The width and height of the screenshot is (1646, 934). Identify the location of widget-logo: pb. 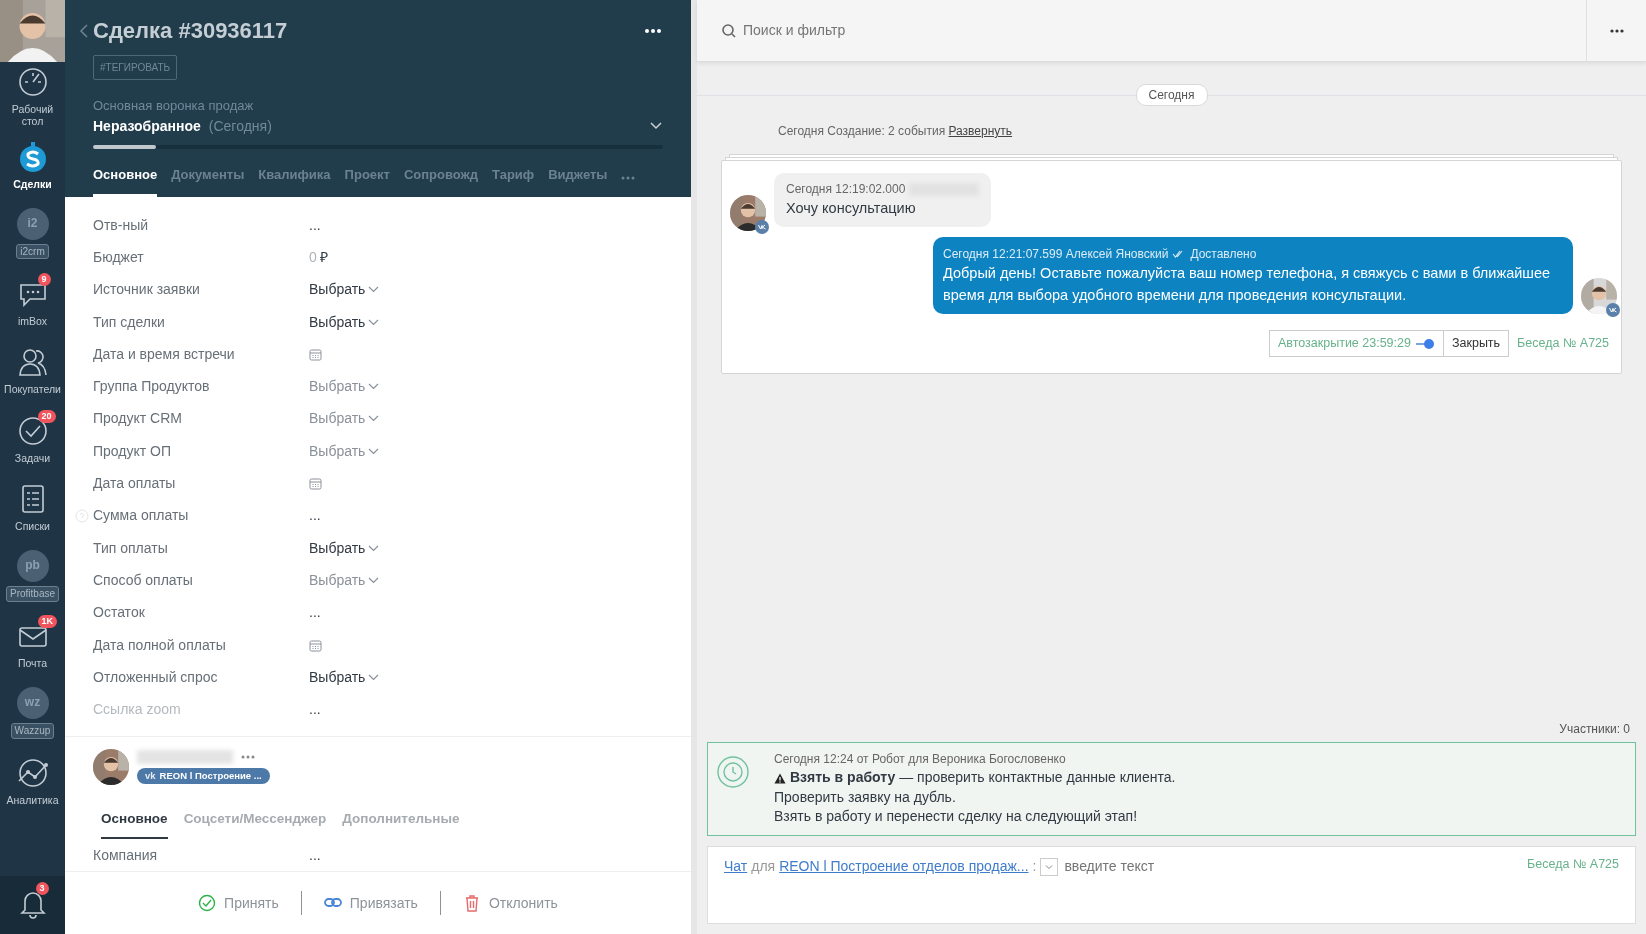
(32, 566).